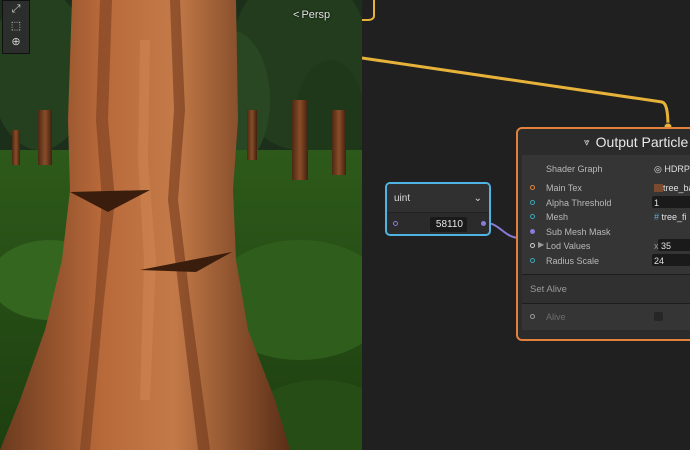 Image resolution: width=690 pixels, height=450 pixels. What do you see at coordinates (606, 203) in the screenshot?
I see `property-alpha-threshold: Alpha Threshold 1` at bounding box center [606, 203].